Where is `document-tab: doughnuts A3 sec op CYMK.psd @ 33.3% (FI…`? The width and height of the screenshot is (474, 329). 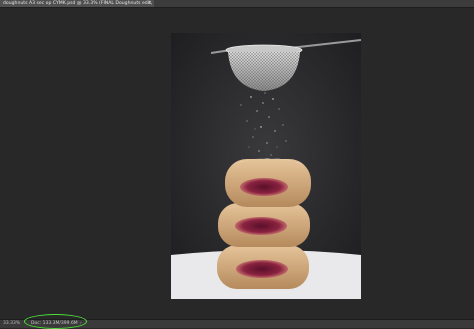
document-tab: doughnuts A3 sec op CYMK.psd @ 33.3% (FI… is located at coordinates (77, 3).